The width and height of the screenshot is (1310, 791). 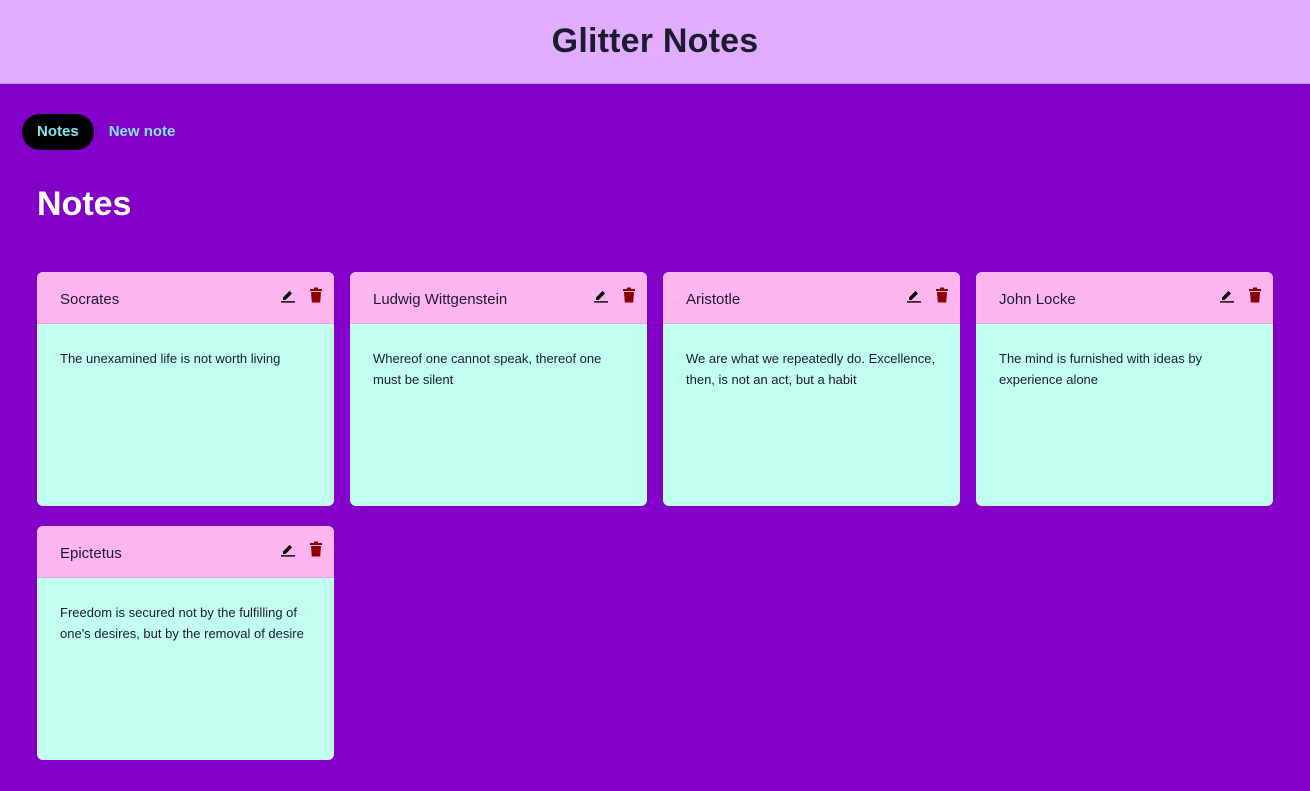 I want to click on note-title: Ludwig Wittgenstein, so click(x=440, y=299).